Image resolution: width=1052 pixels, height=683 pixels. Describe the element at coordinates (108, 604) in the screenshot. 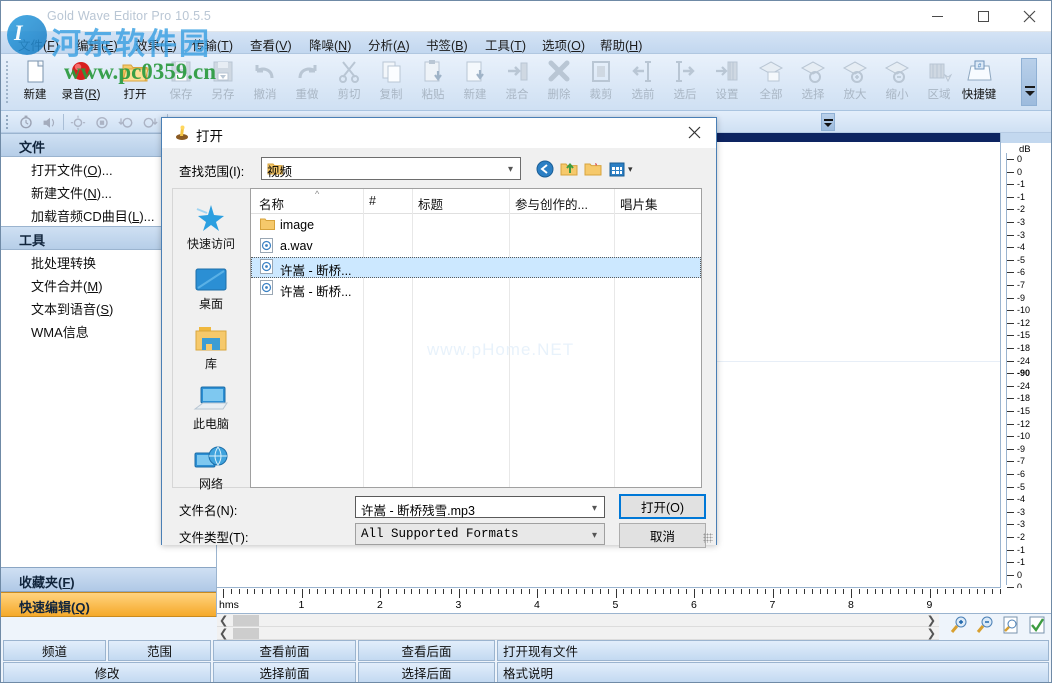

I see `side-panel-bar-1: 快速编辑(Q)` at that location.